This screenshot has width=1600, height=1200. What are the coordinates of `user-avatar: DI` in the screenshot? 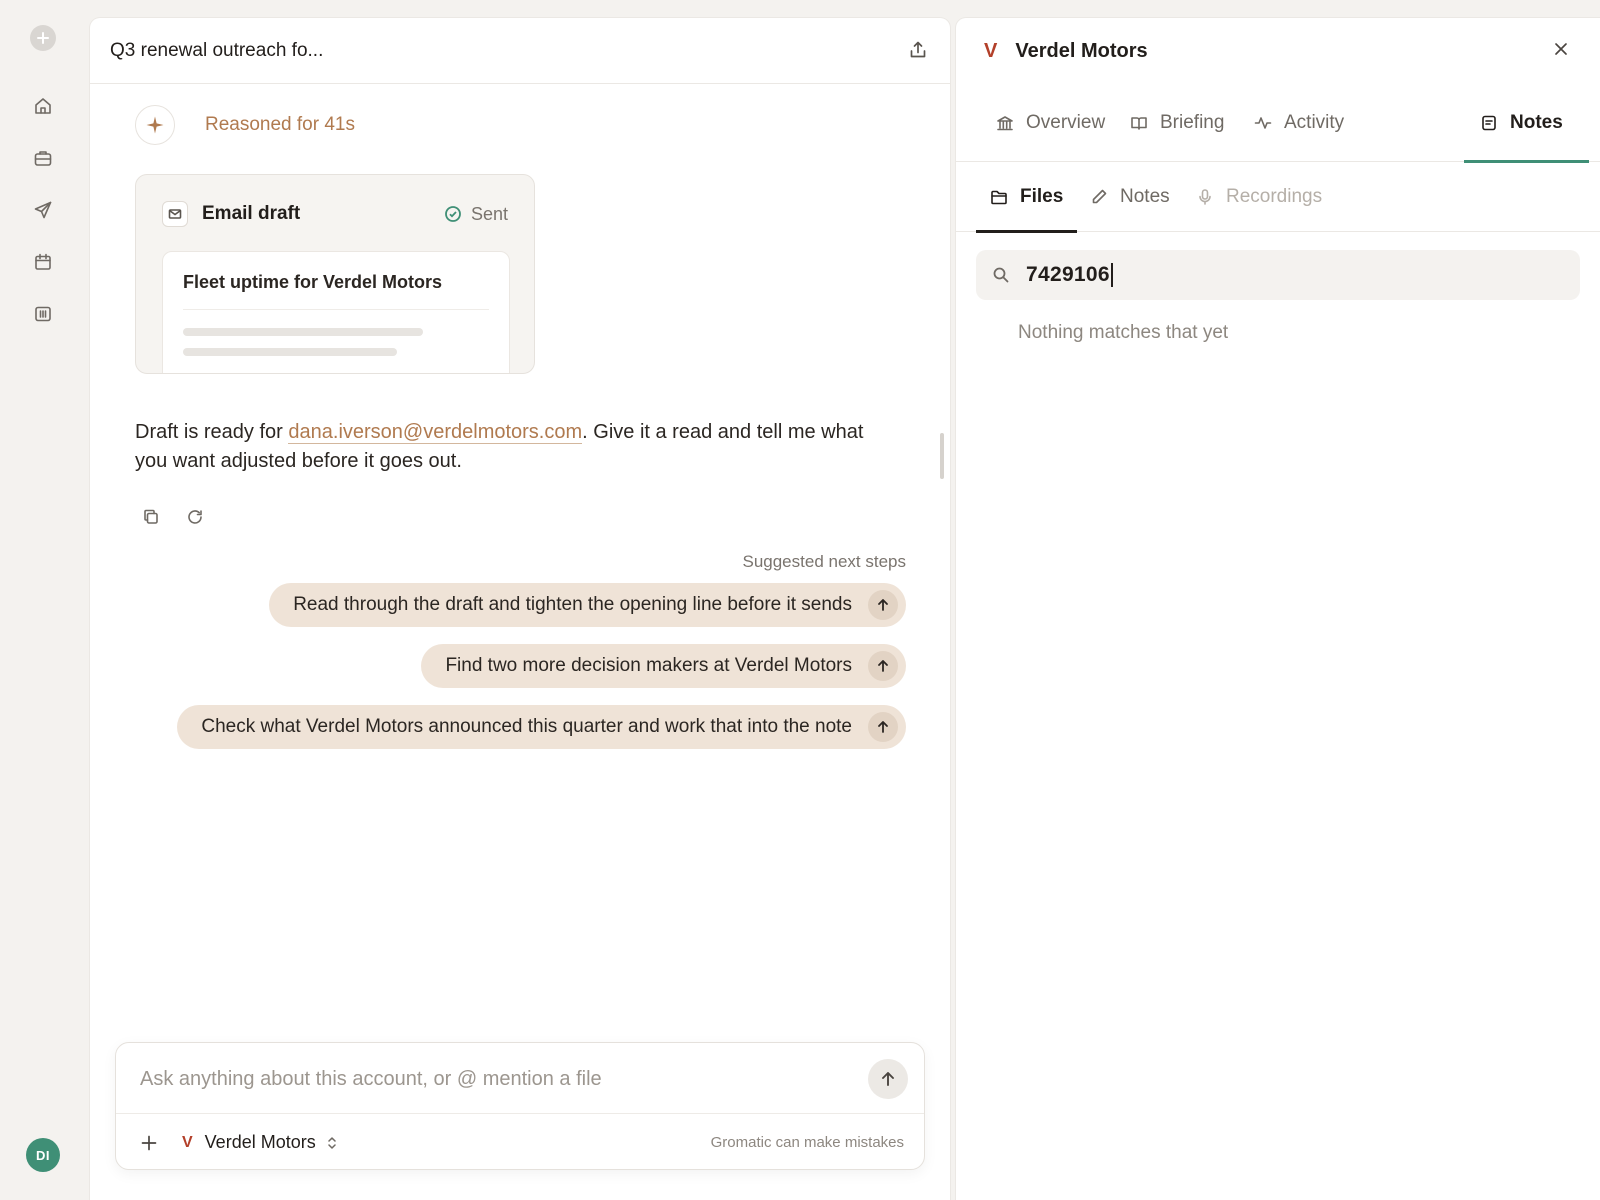 It's located at (43, 1155).